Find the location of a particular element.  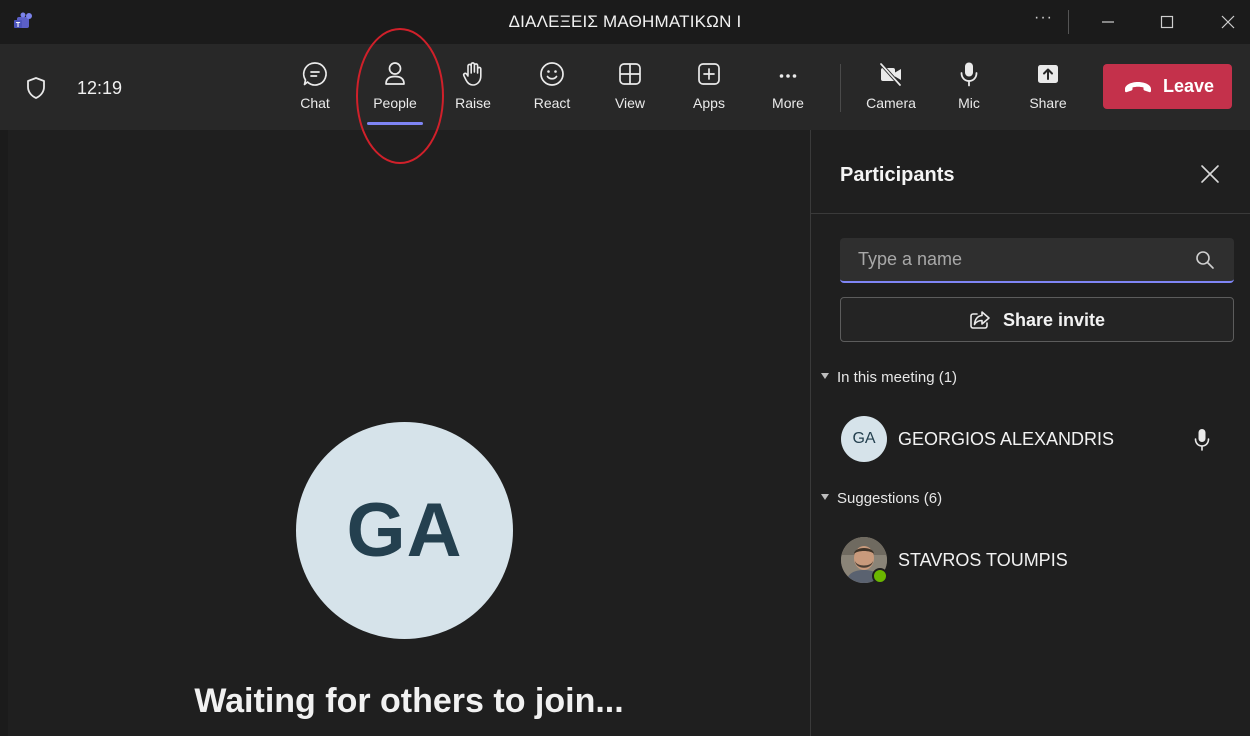

people-button: People is located at coordinates (395, 92).